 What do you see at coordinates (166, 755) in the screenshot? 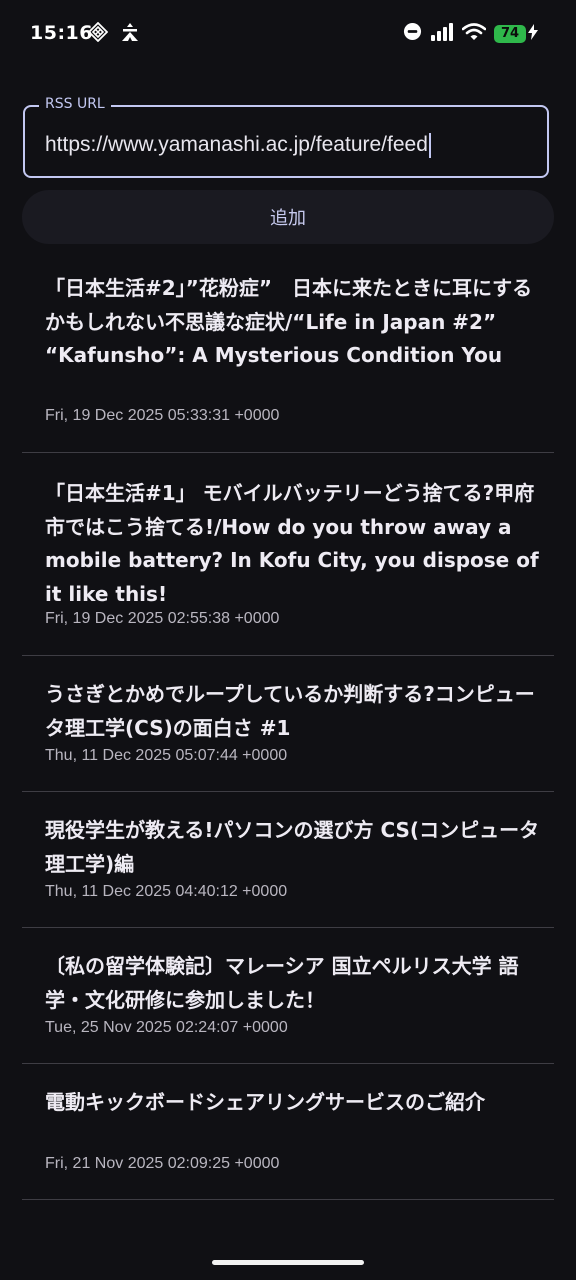
I see `feed-item-date: Thu, 11 Dec 2025 05:07:44 +0000` at bounding box center [166, 755].